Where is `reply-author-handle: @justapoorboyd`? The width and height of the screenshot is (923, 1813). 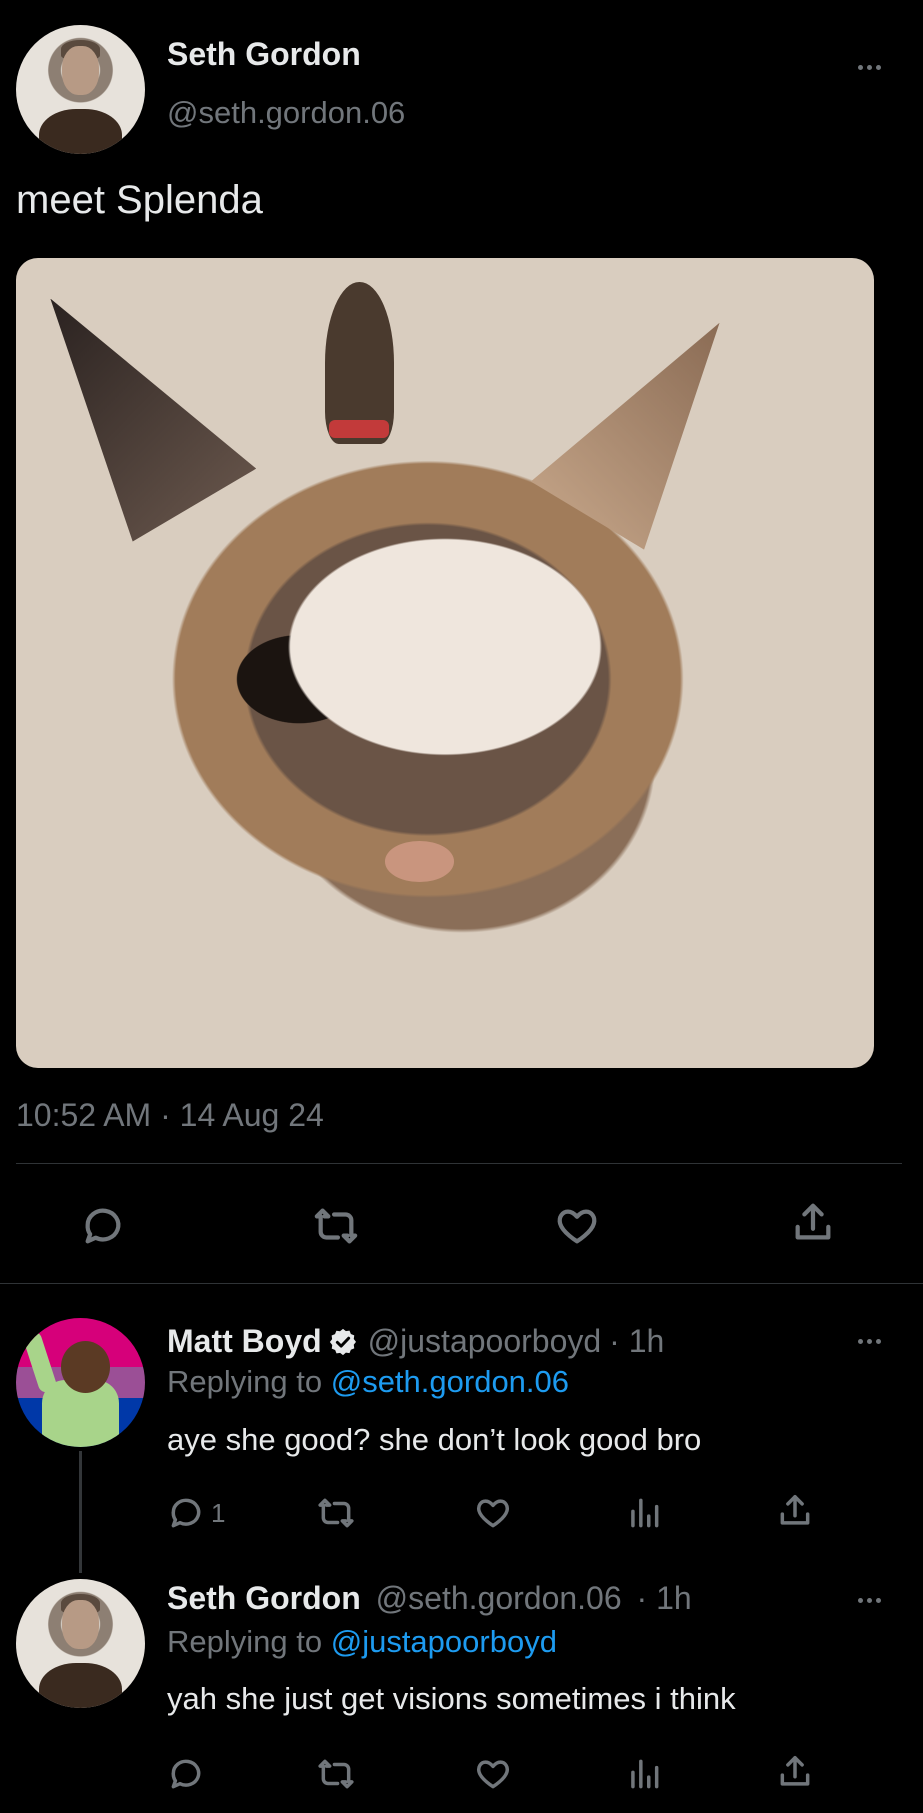
reply-author-handle: @justapoorboyd is located at coordinates (485, 1341).